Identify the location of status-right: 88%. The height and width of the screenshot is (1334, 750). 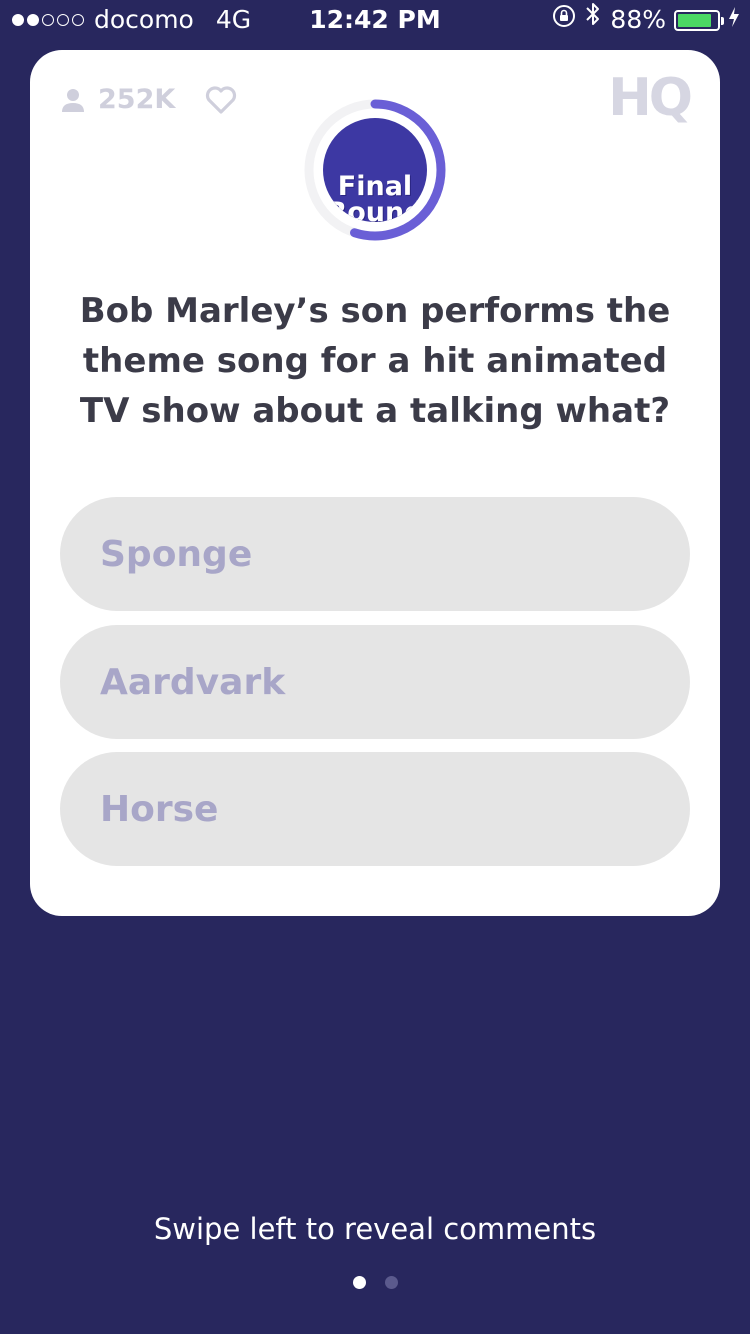
(646, 20).